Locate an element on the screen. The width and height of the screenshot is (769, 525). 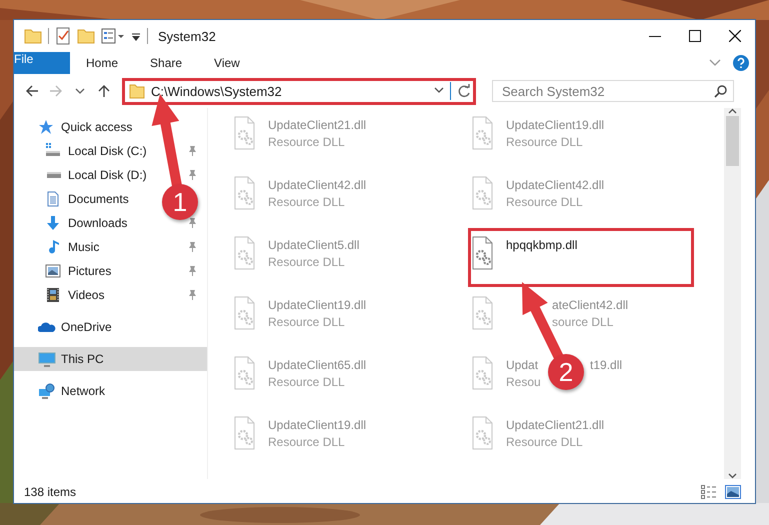
nav-item: Videos is located at coordinates (110, 295).